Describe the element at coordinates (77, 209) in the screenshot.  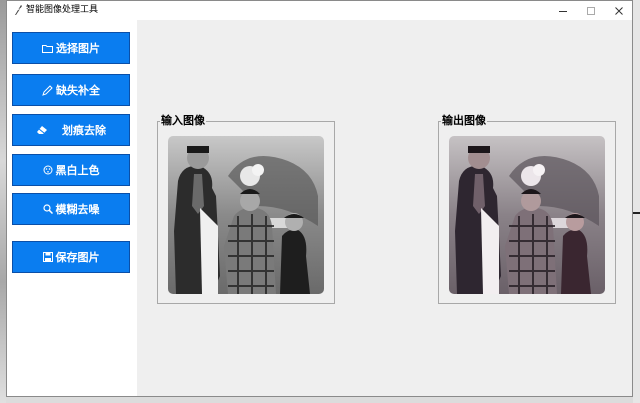
I see `denoise-label: 模糊去噪` at that location.